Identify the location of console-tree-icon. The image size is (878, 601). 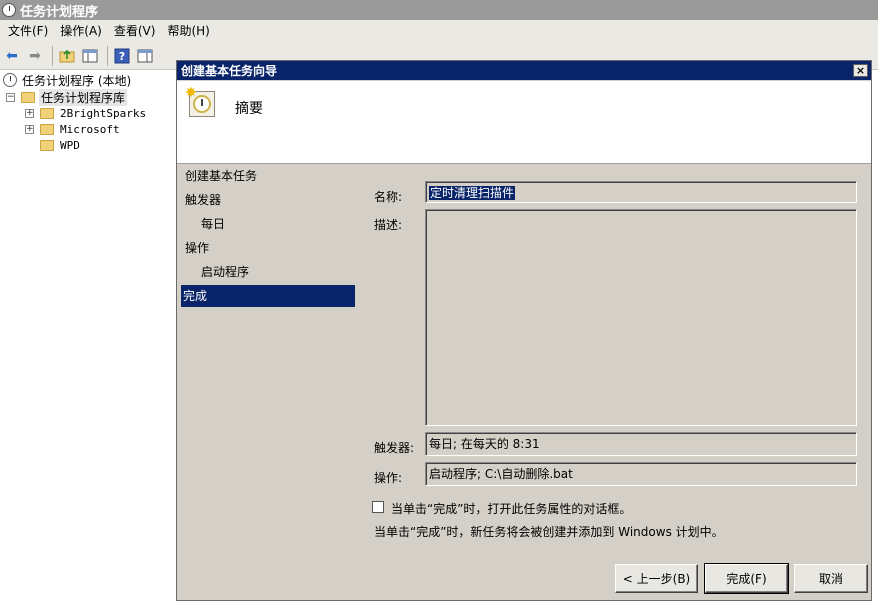
(90, 56).